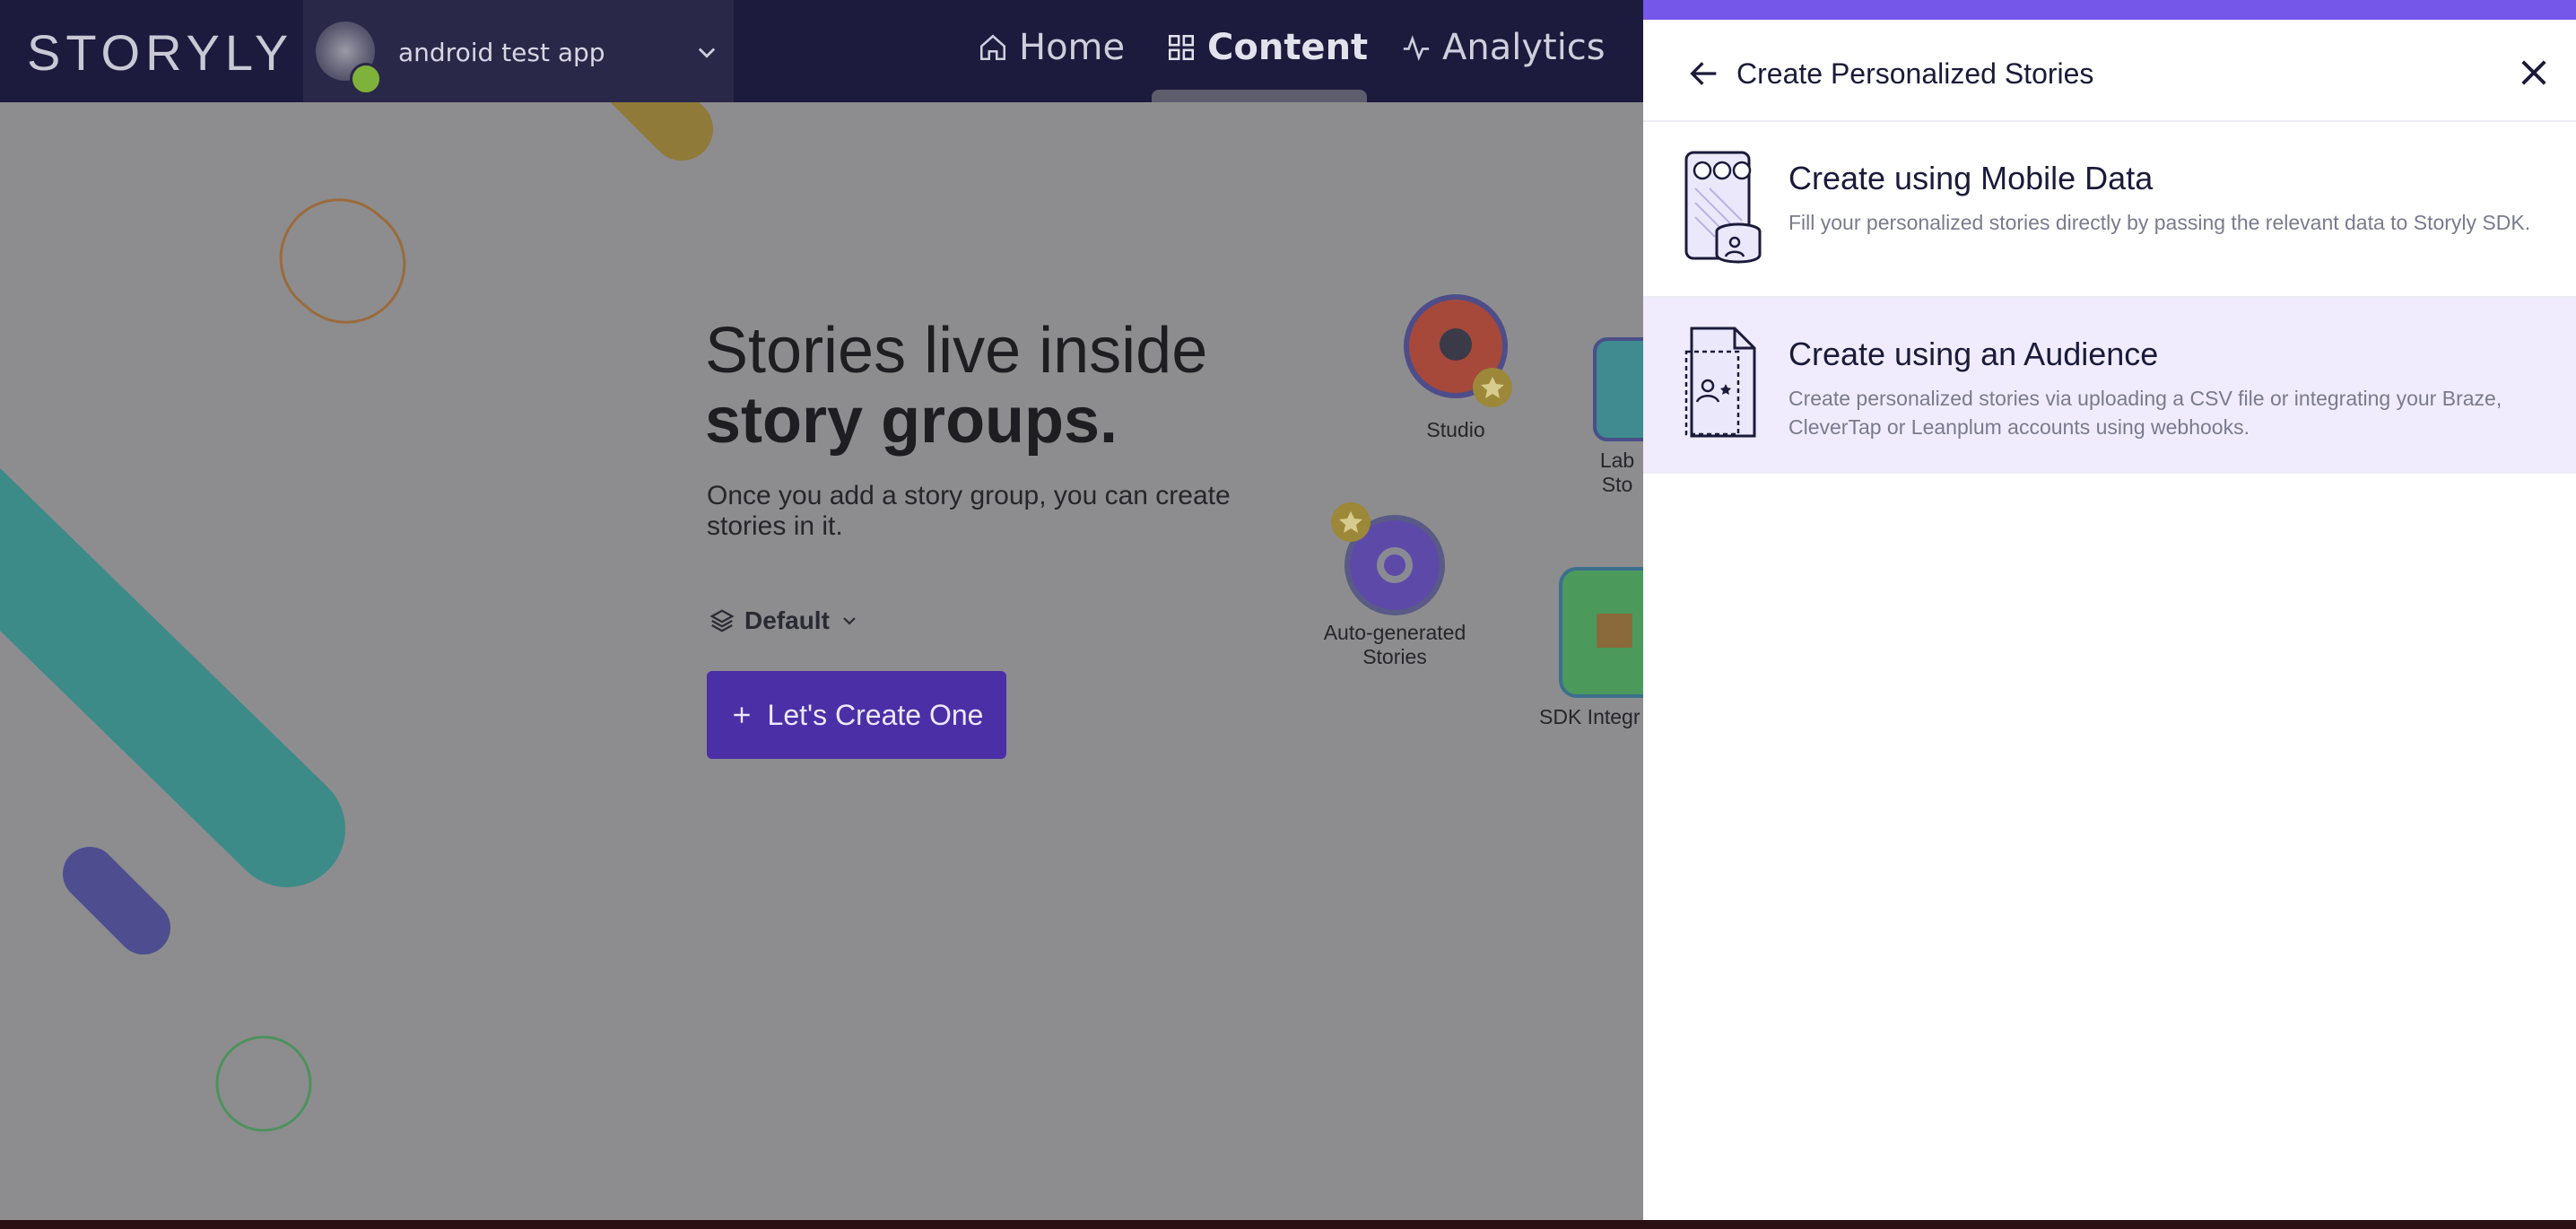 Image resolution: width=2576 pixels, height=1229 pixels. What do you see at coordinates (1394, 644) in the screenshot?
I see `story-label: Auto-generated Stories` at bounding box center [1394, 644].